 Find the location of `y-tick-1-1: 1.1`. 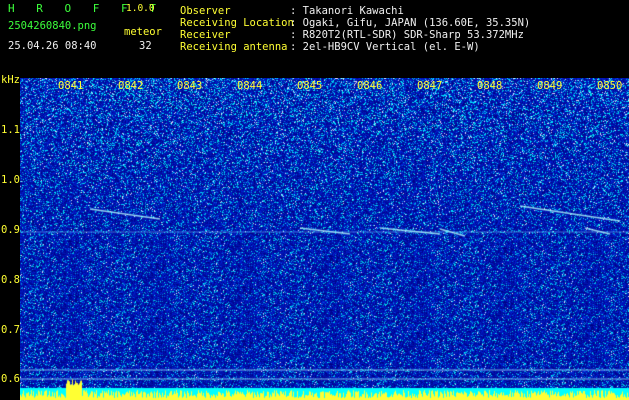

y-tick-1-1: 1.1 is located at coordinates (10, 130).